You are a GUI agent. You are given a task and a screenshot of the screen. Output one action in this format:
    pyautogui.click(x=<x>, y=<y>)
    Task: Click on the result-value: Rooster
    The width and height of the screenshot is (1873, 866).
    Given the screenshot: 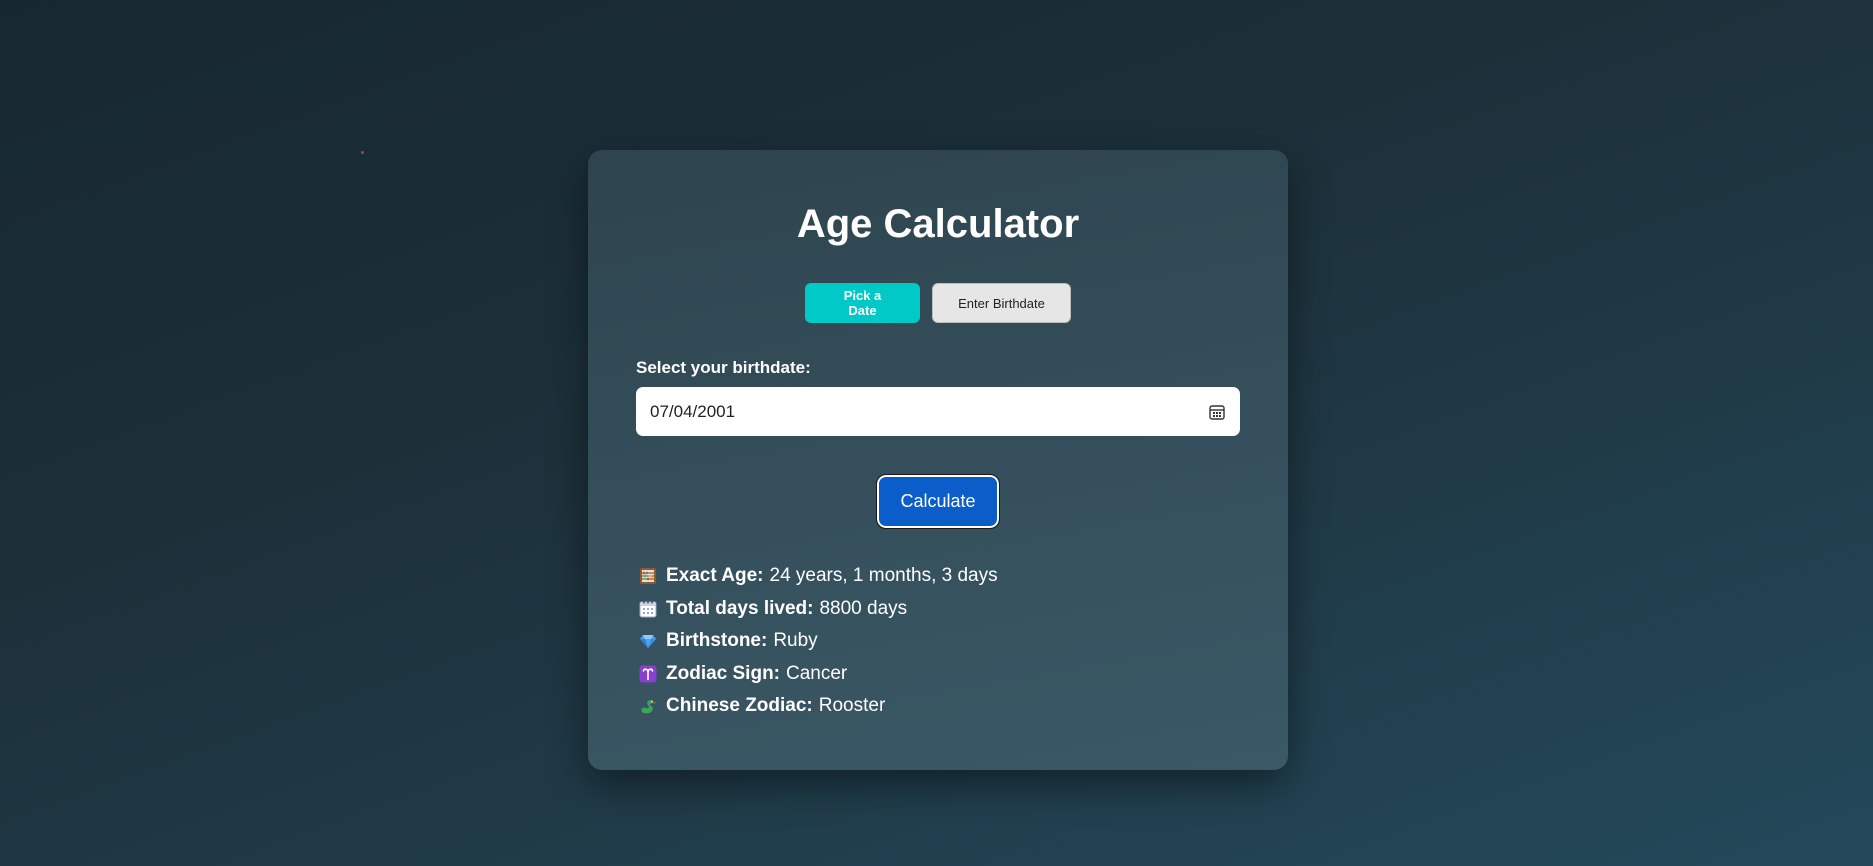 What is the action you would take?
    pyautogui.click(x=852, y=706)
    